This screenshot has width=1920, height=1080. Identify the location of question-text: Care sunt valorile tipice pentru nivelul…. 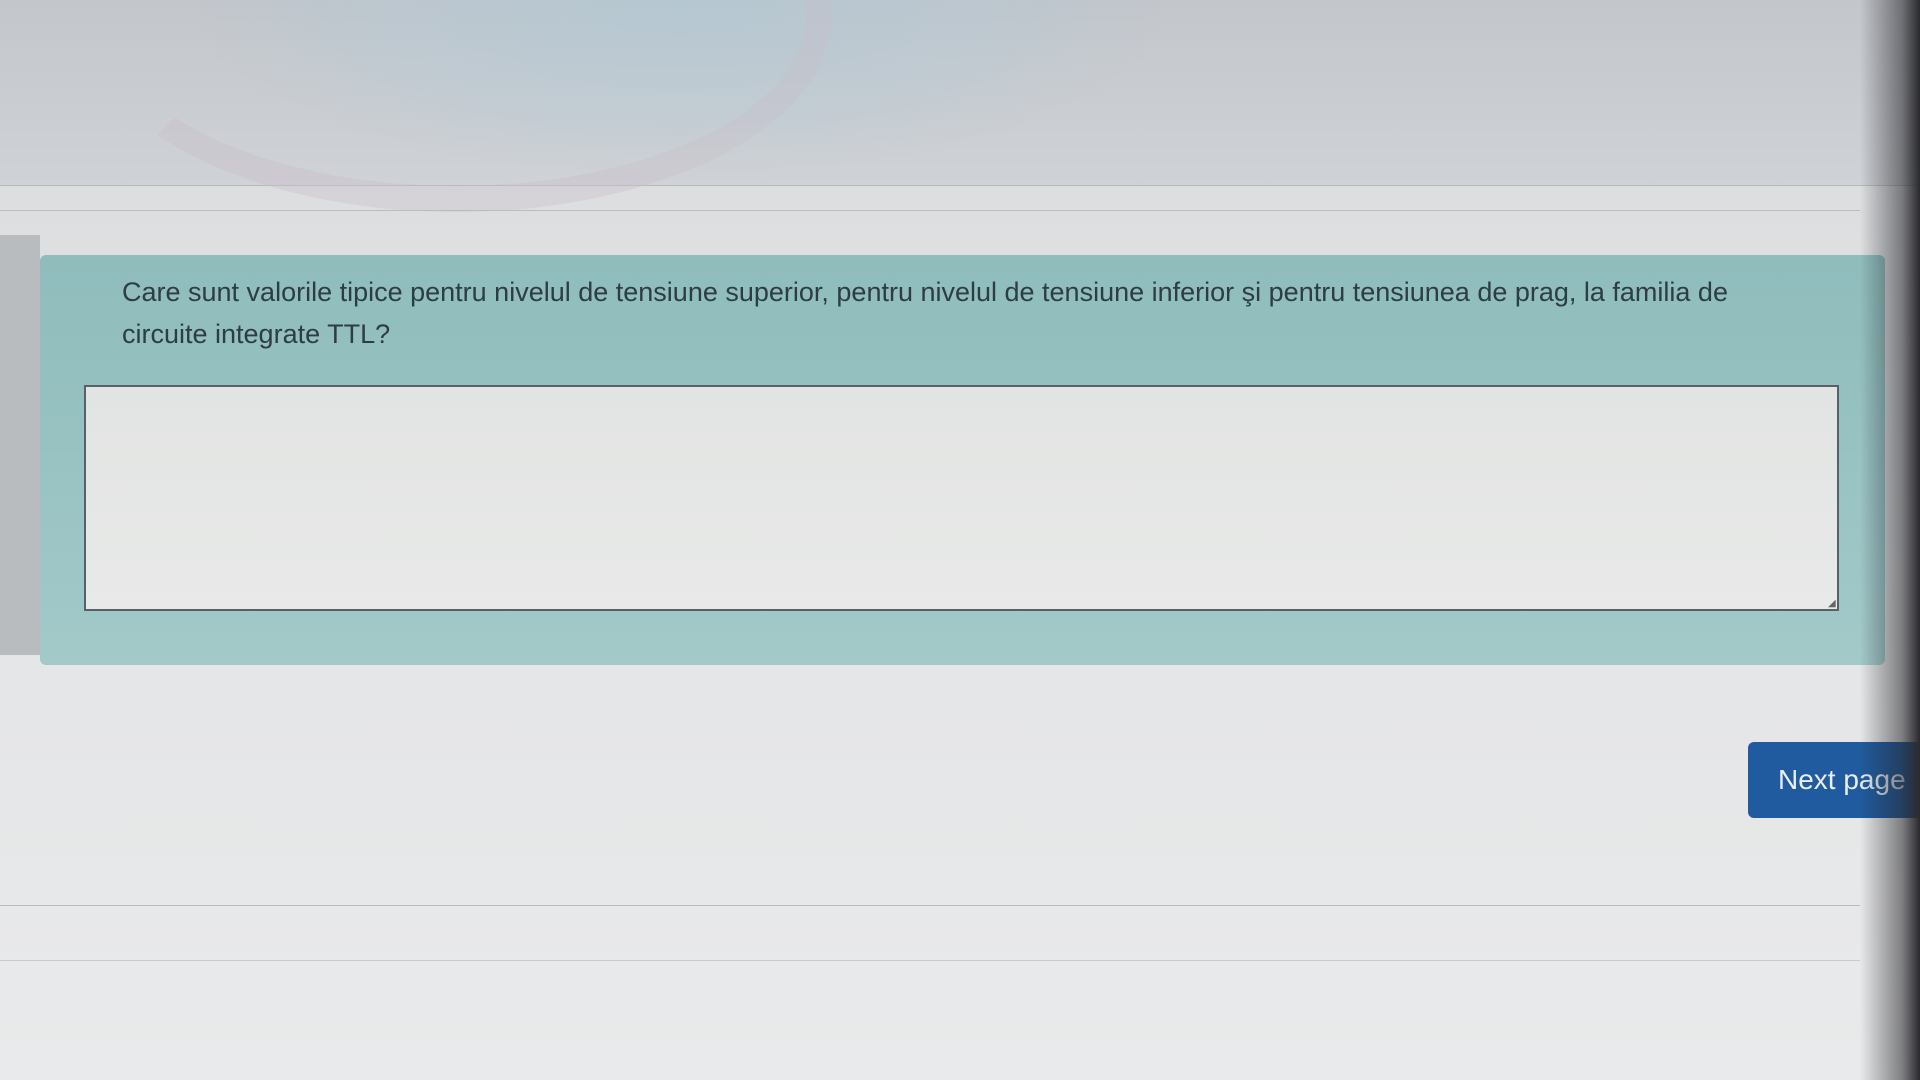
(925, 313).